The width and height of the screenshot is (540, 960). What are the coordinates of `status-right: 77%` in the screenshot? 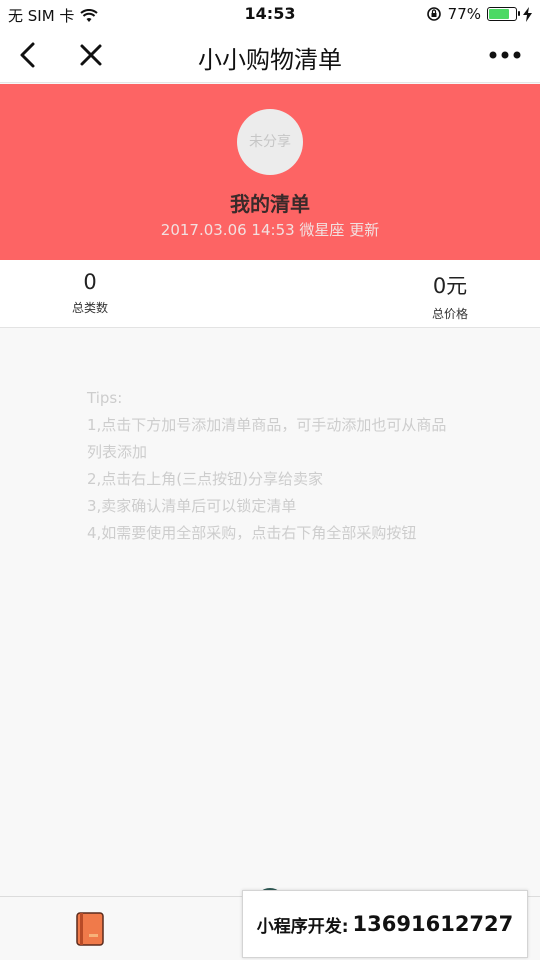 It's located at (479, 14).